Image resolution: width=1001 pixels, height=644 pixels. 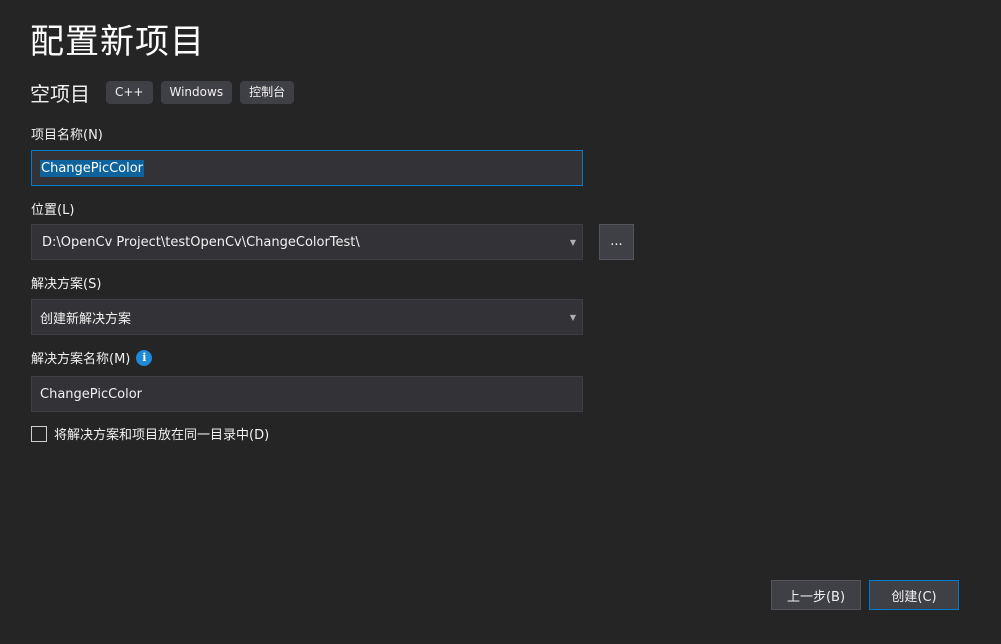 I want to click on solution-name-label: 解决方案名称(M), so click(x=81, y=359).